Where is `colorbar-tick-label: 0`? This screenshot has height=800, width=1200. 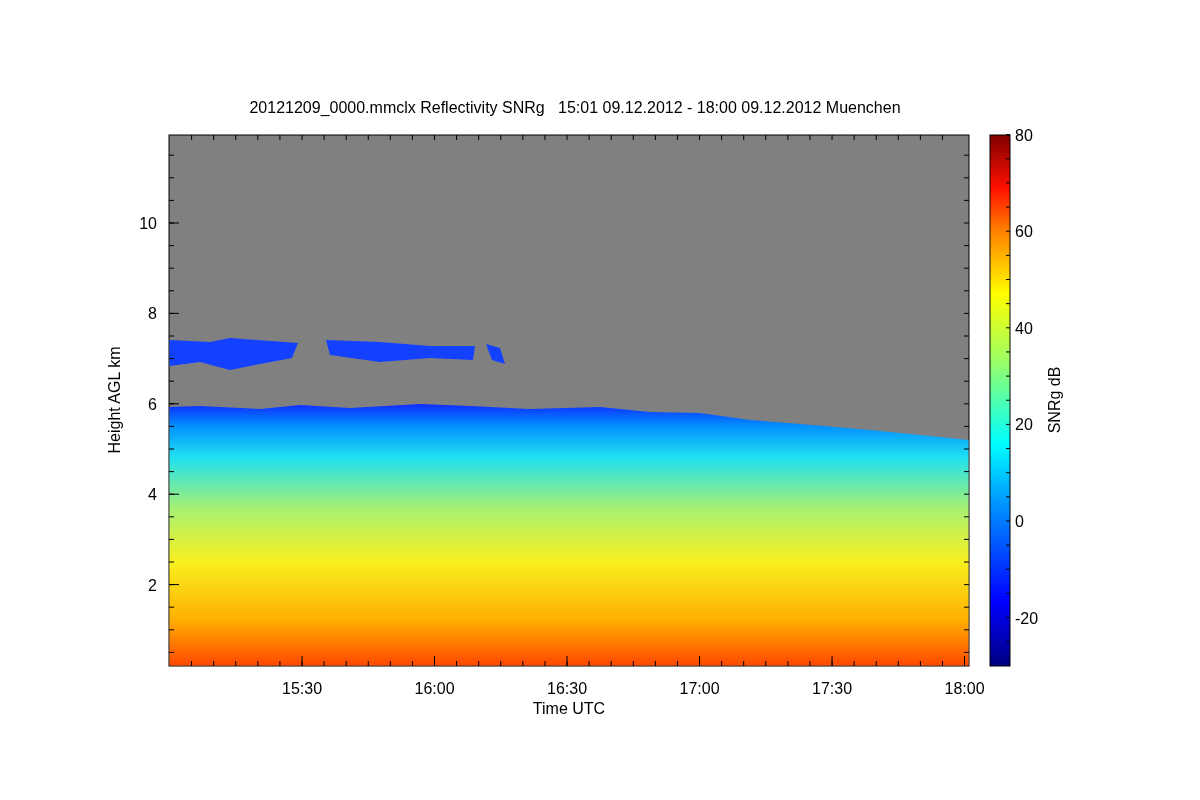 colorbar-tick-label: 0 is located at coordinates (1019, 521).